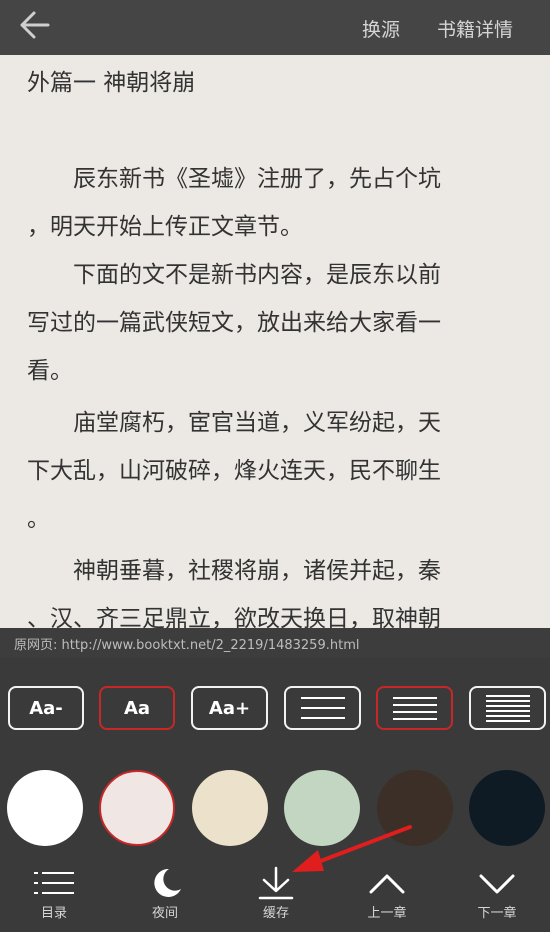 The image size is (550, 932). I want to click on back-arrow-icon, so click(35, 25).